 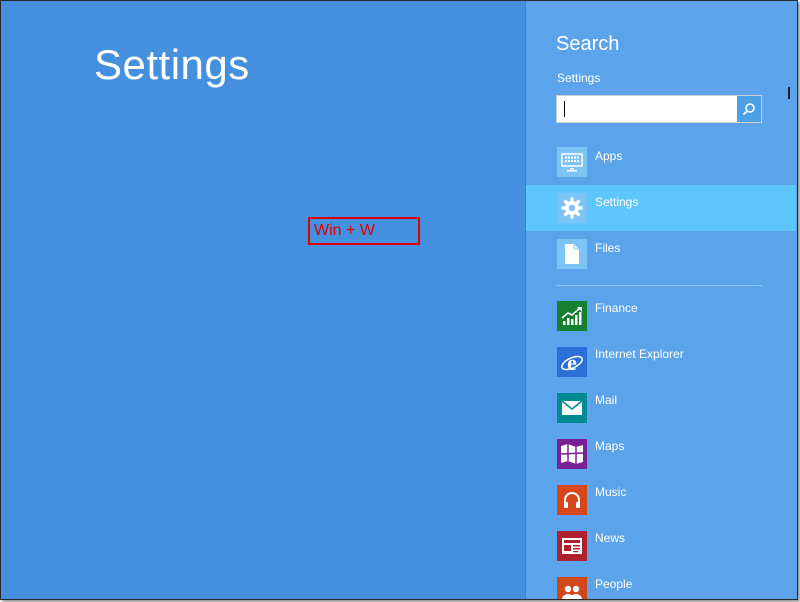 I want to click on cursor-mark, so click(x=789, y=93).